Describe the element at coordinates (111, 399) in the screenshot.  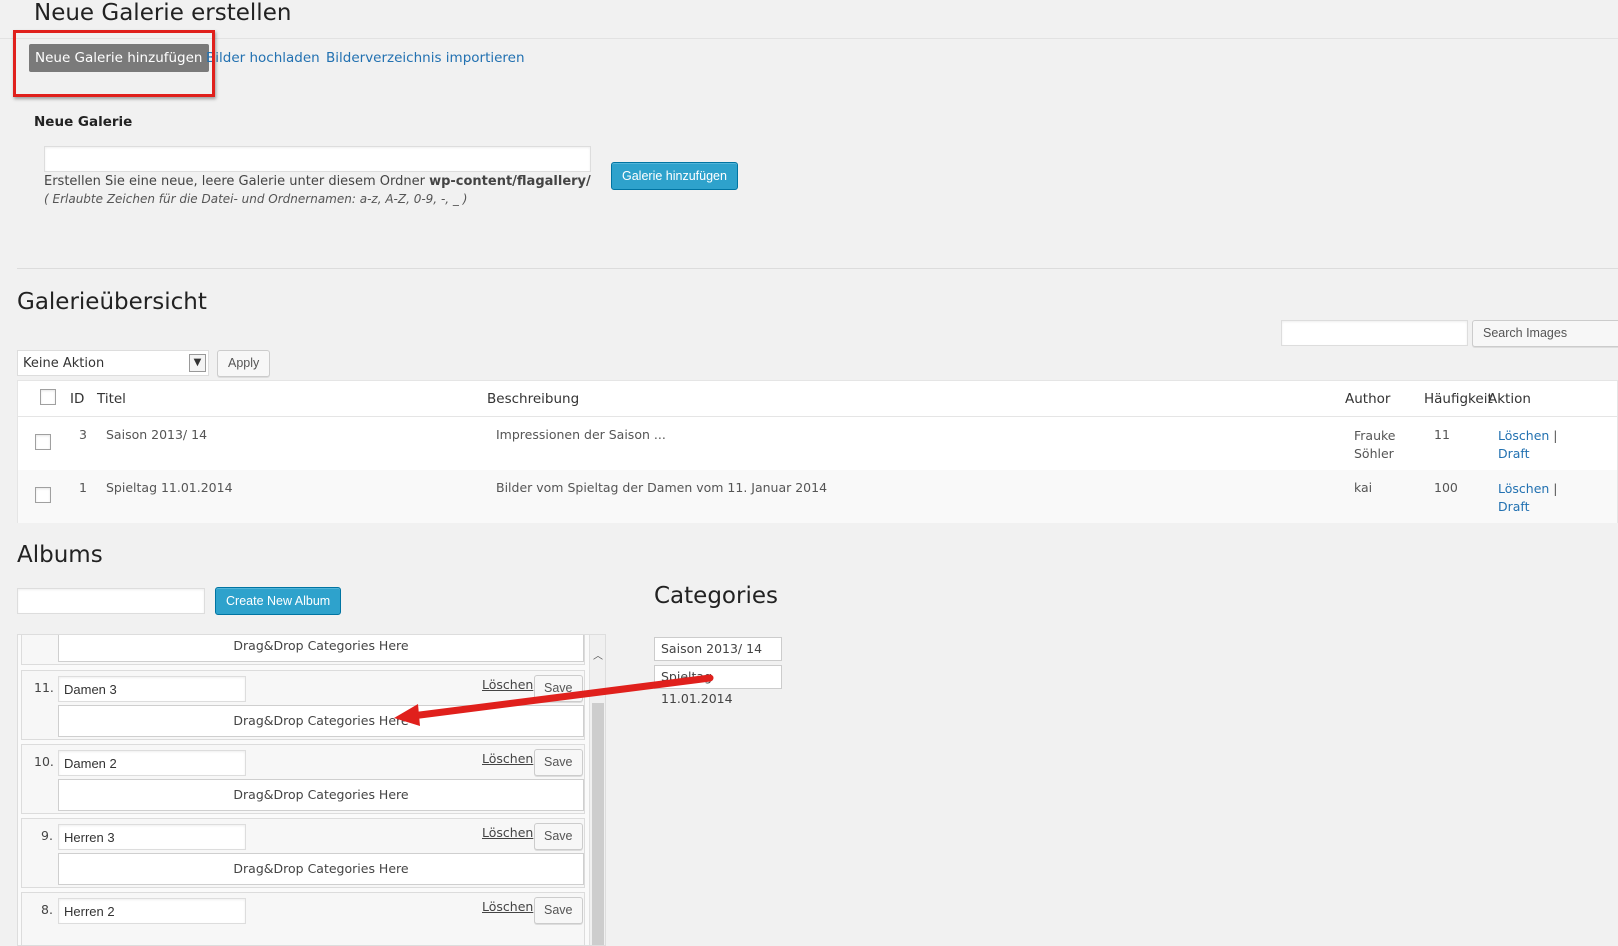
I see `column-title: Titel` at that location.